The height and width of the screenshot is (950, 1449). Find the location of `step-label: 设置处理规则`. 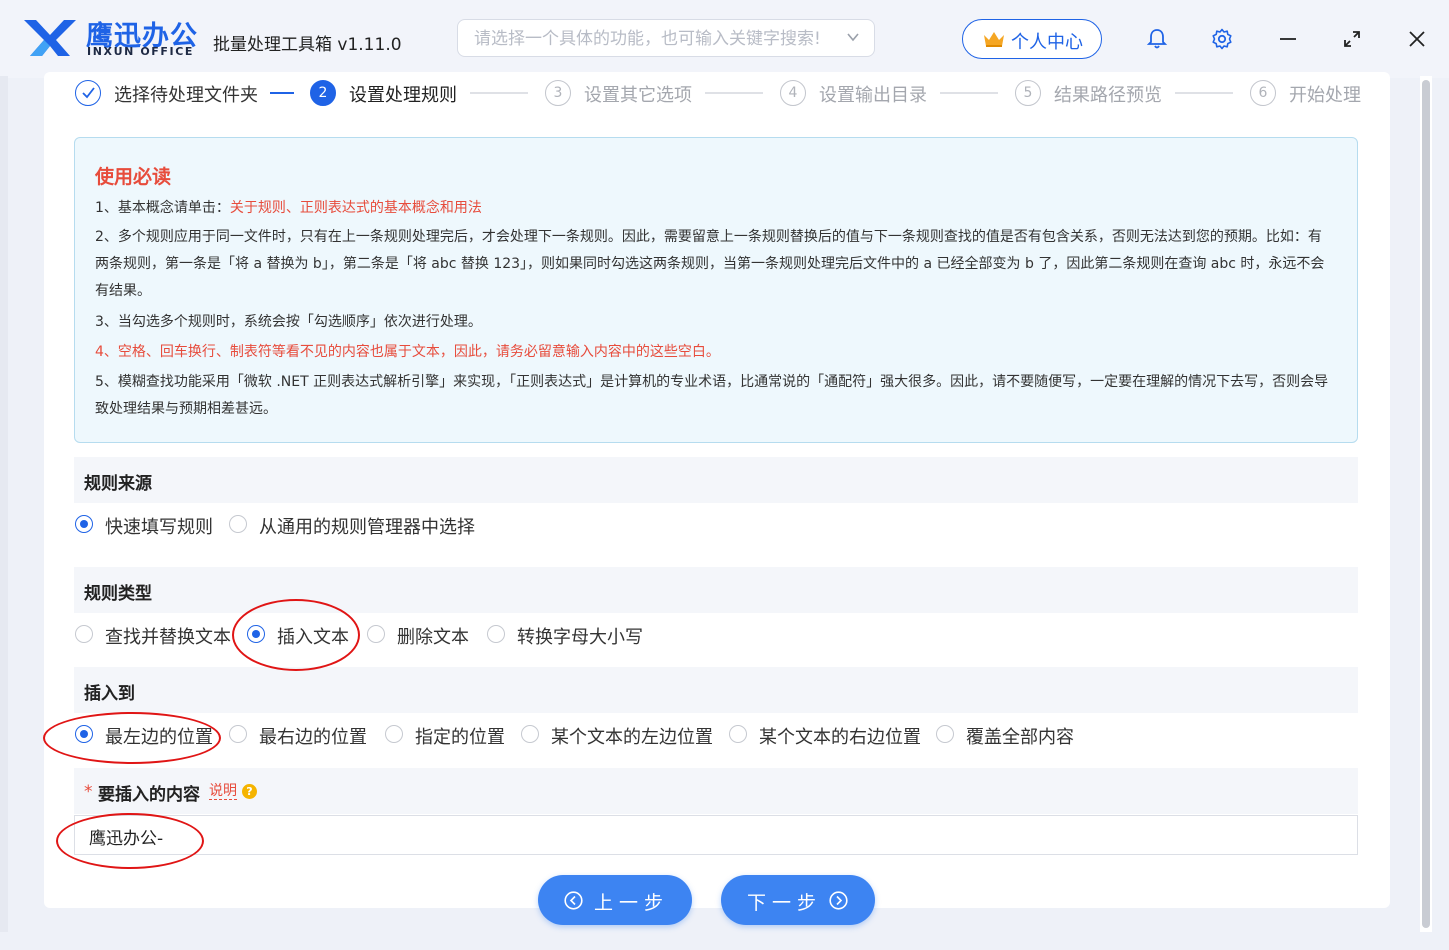

step-label: 设置处理规则 is located at coordinates (403, 95).